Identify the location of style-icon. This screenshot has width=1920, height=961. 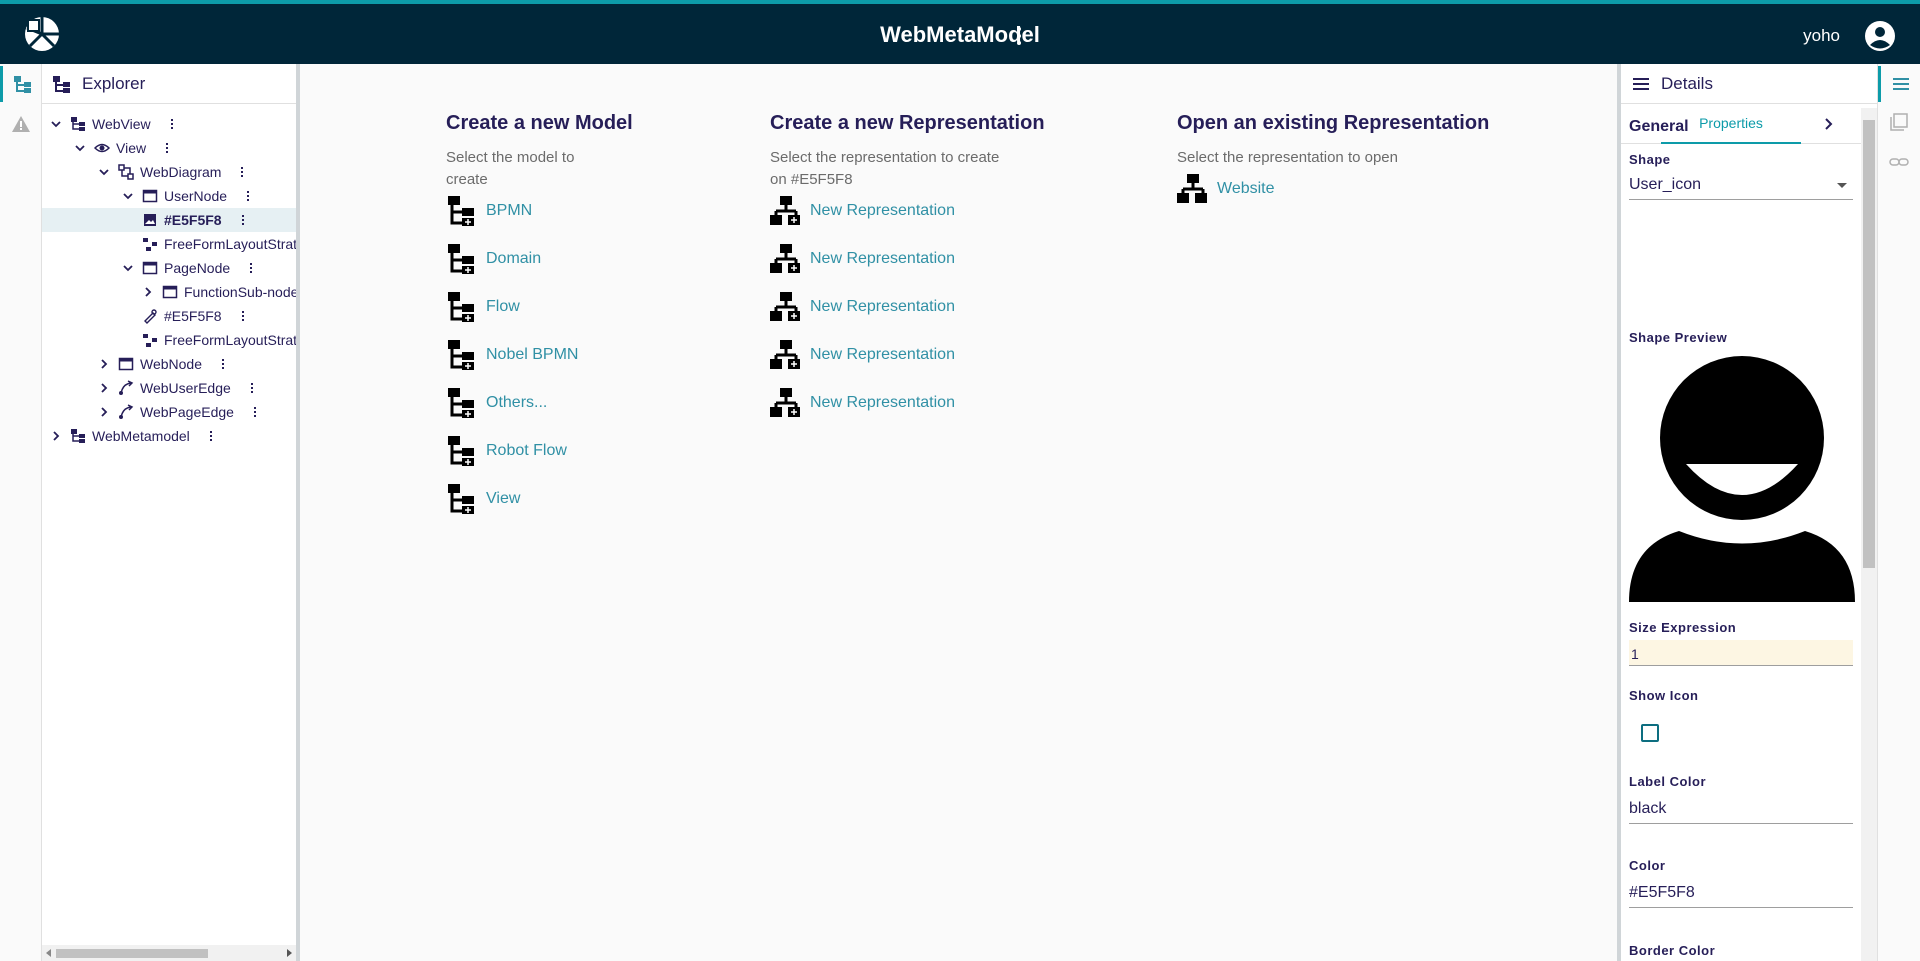
(150, 316).